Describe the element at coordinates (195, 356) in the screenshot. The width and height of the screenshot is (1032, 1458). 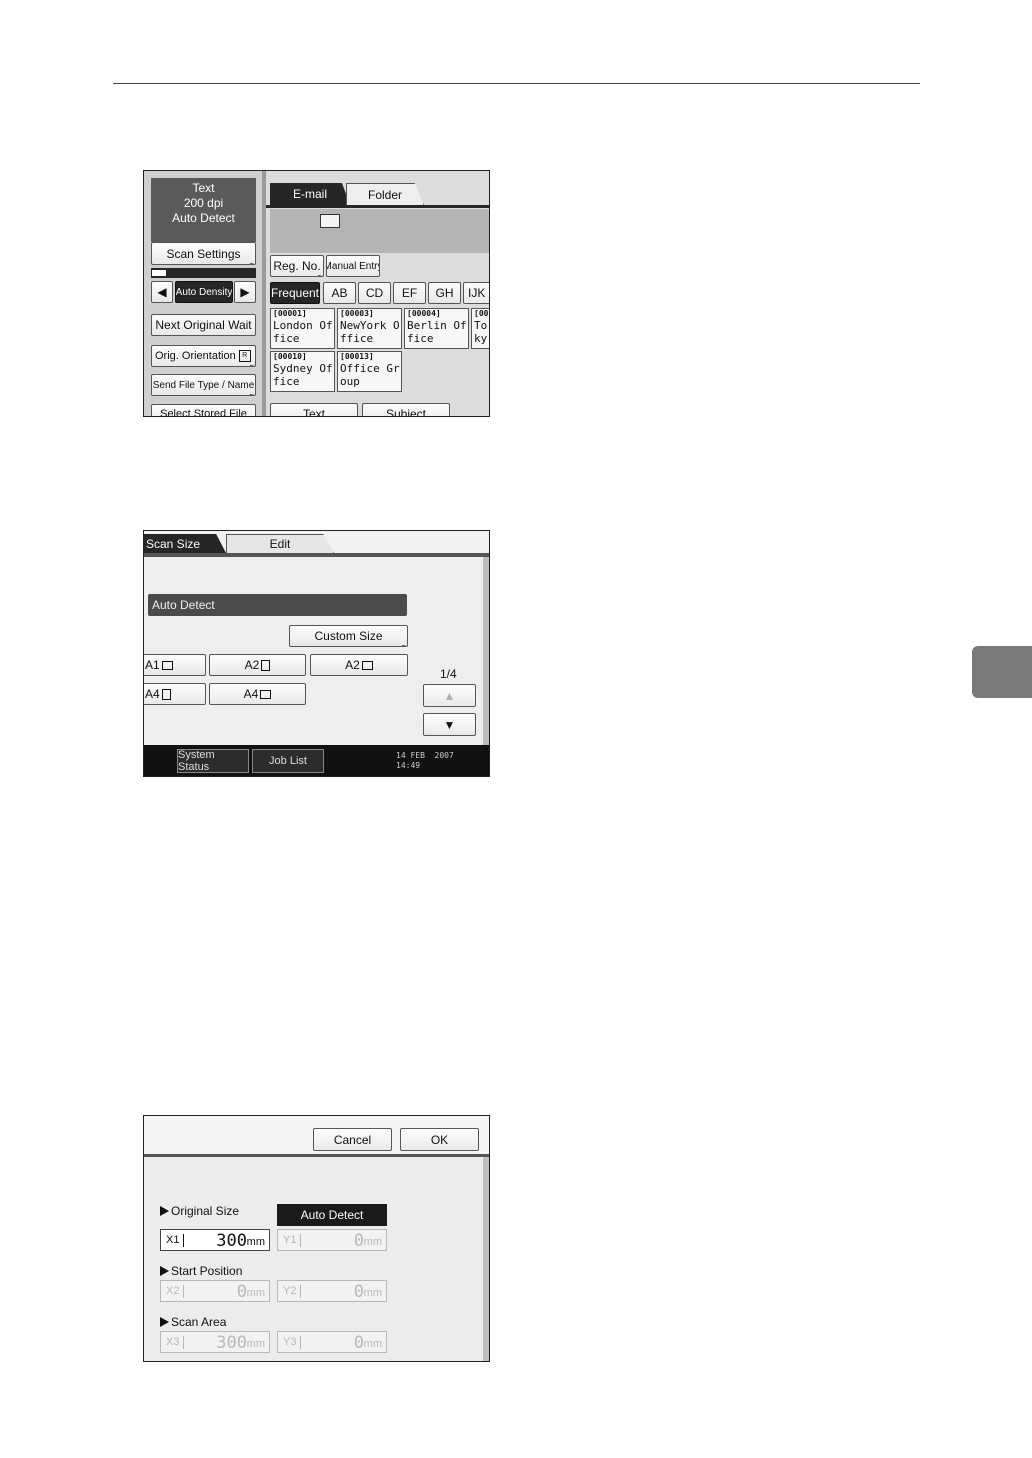
I see `orig-orientation-label: Orig. Orientation` at that location.